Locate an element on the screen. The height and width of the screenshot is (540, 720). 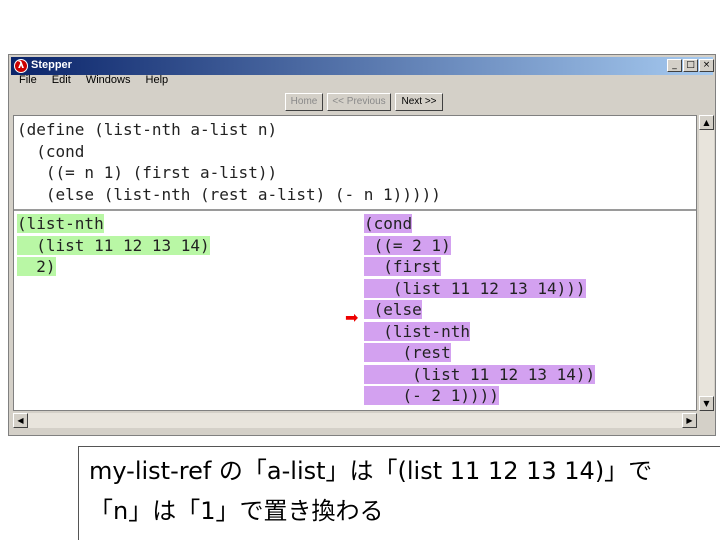
after-line: (- 2 1)))) is located at coordinates (431, 395).